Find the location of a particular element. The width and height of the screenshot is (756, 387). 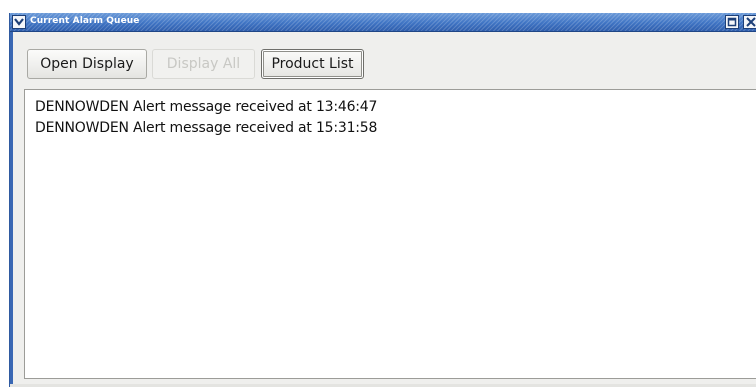

maximize-icon is located at coordinates (732, 22).